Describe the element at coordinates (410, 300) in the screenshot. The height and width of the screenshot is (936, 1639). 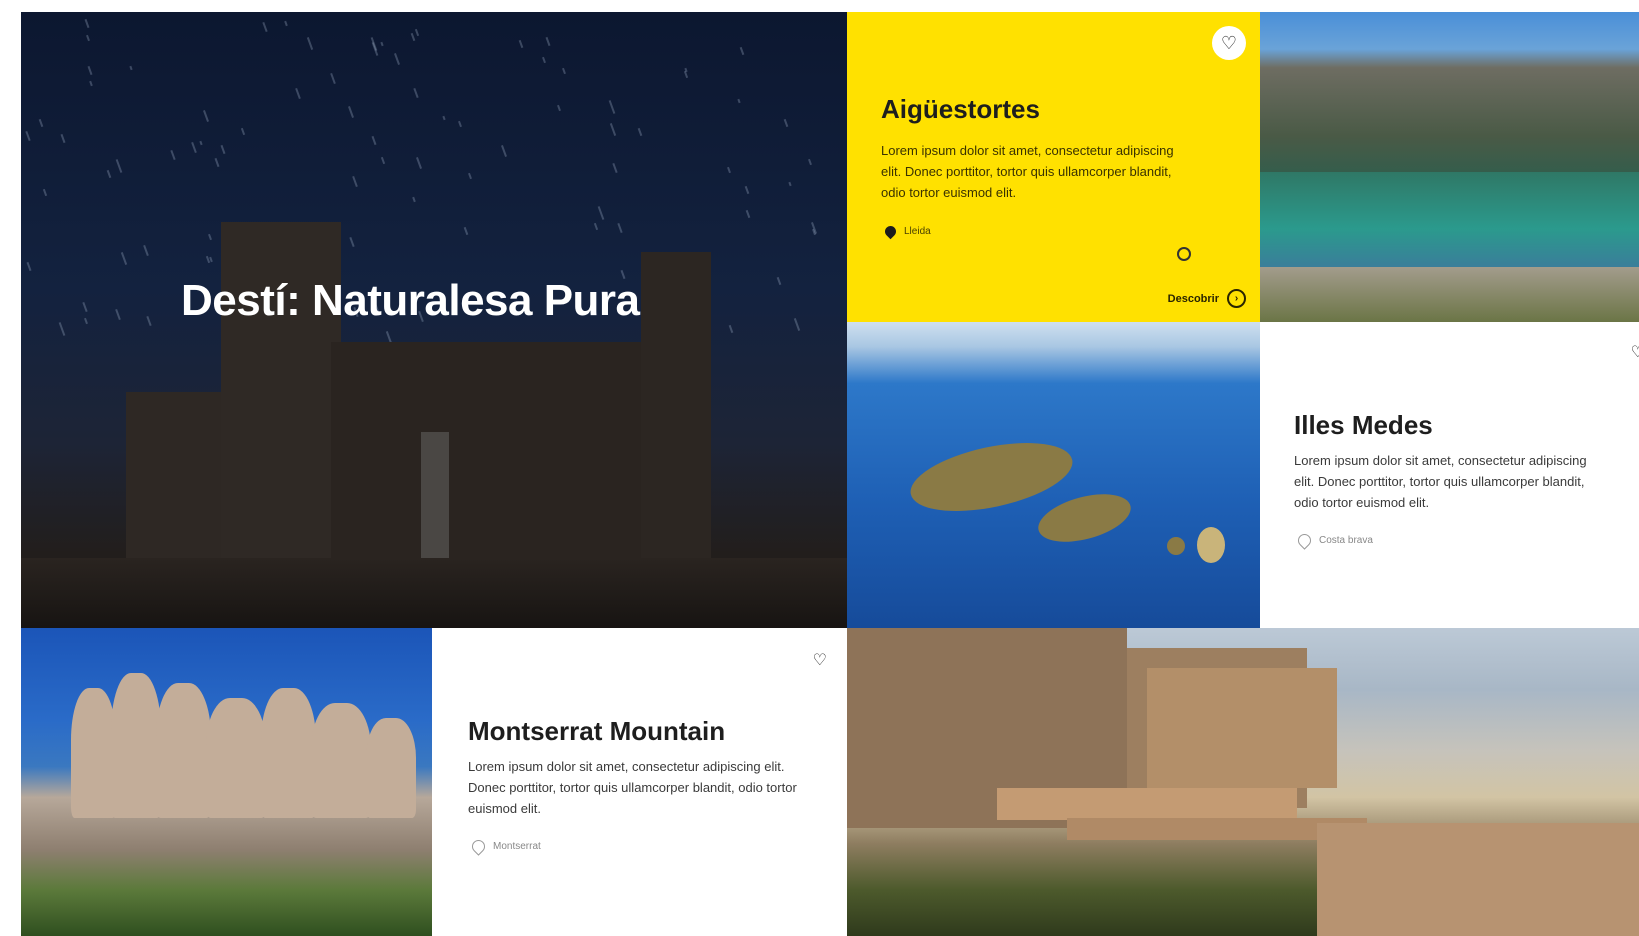
I see `hero-title: Destí: Naturalesa Pura` at that location.